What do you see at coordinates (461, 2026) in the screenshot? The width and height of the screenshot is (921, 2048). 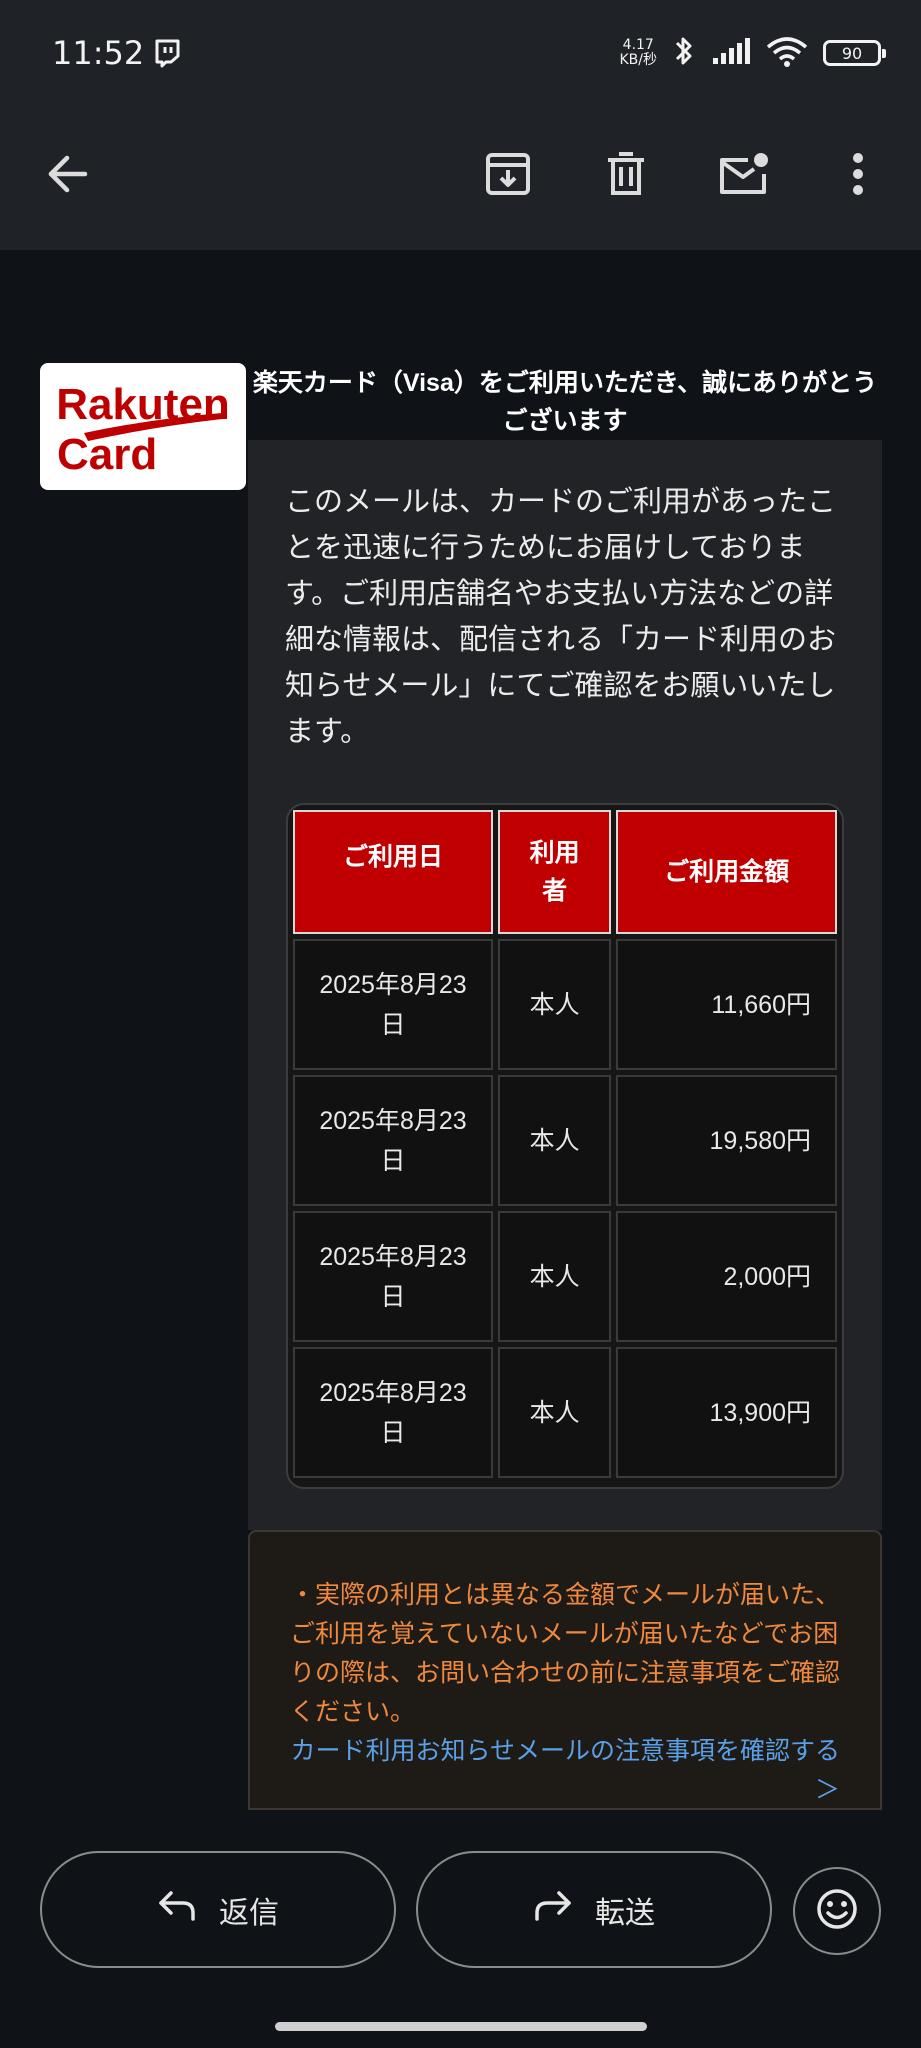 I see `home-indicator` at bounding box center [461, 2026].